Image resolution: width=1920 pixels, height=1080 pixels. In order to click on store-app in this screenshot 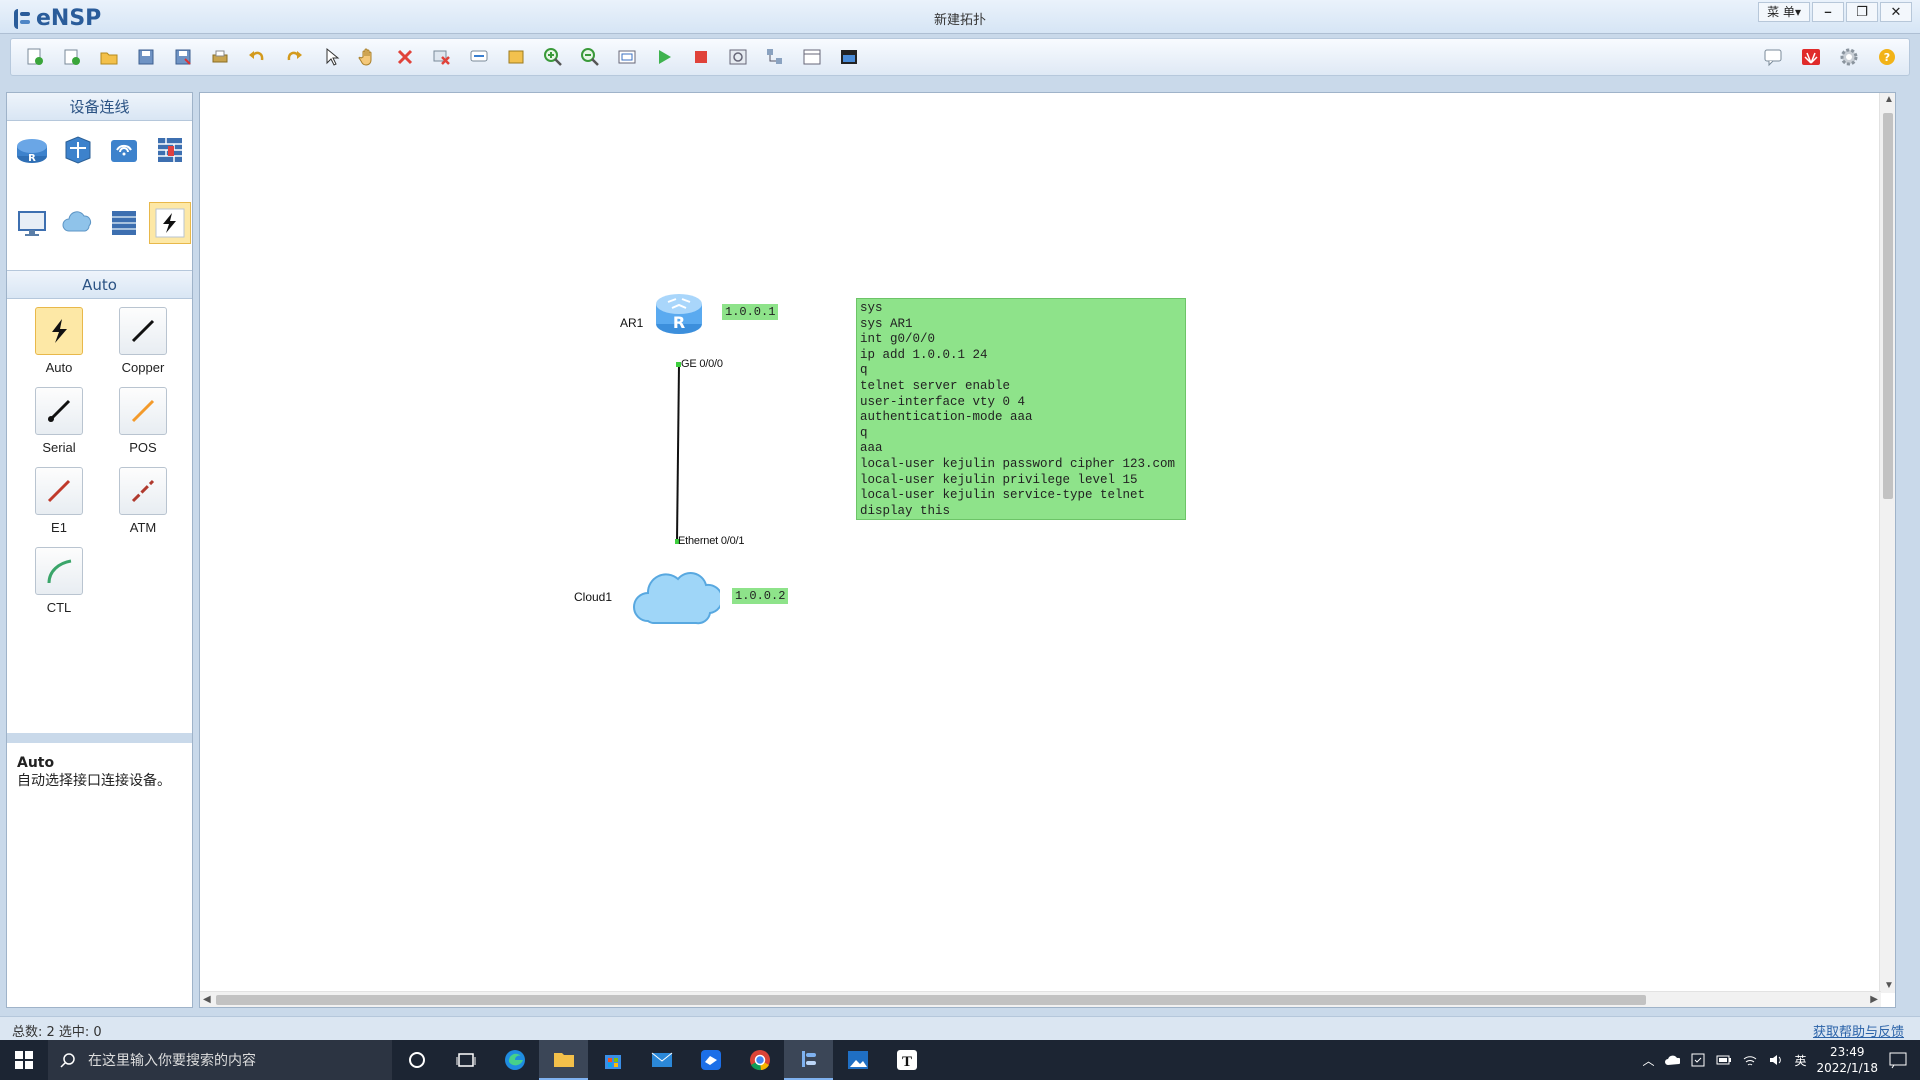, I will do `click(612, 1060)`.